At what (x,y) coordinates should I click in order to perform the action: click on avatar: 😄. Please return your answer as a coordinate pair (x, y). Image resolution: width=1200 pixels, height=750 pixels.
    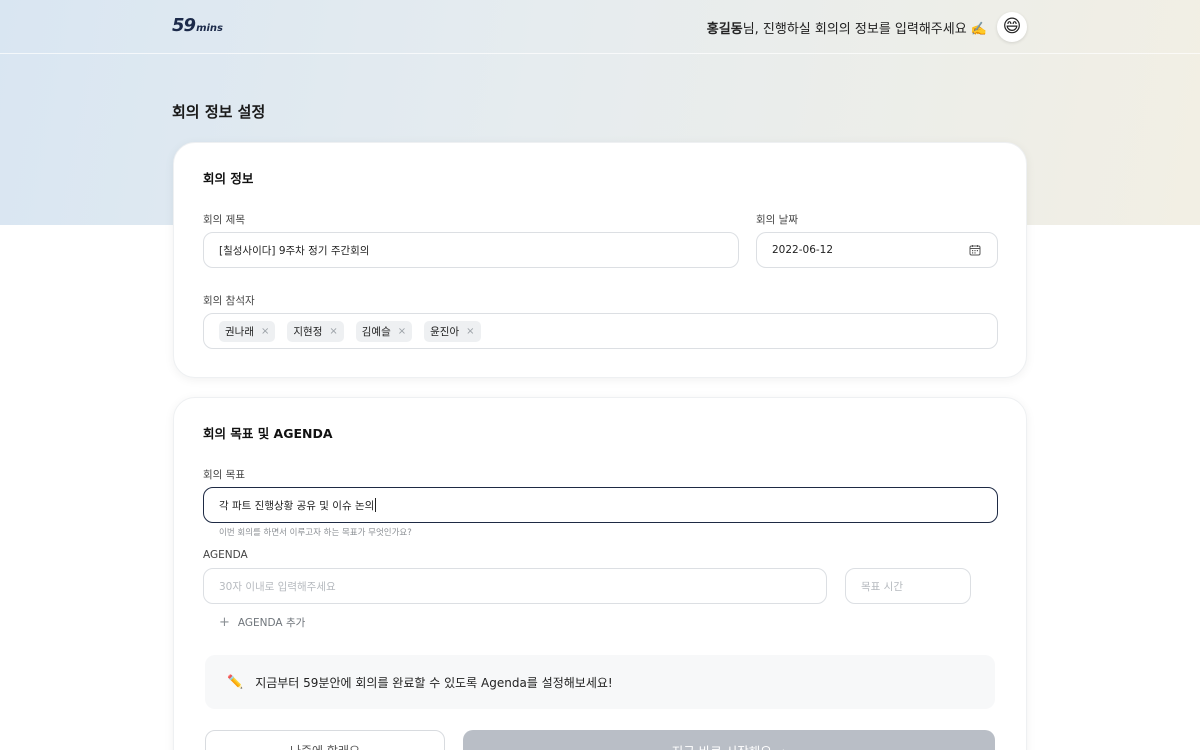
    Looking at the image, I should click on (1012, 27).